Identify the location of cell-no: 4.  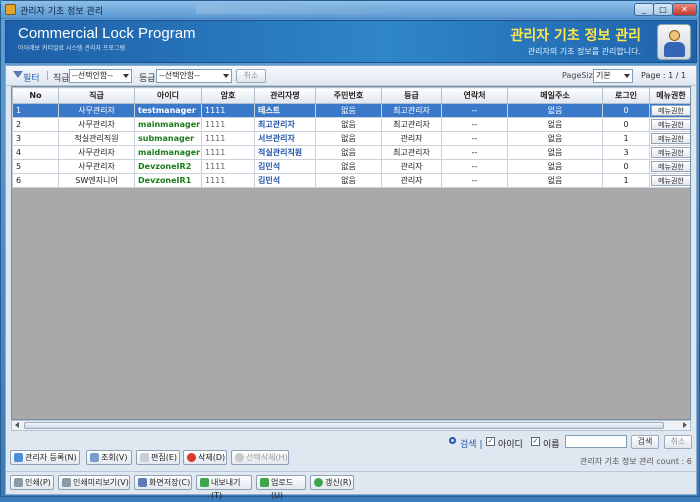
(35, 152).